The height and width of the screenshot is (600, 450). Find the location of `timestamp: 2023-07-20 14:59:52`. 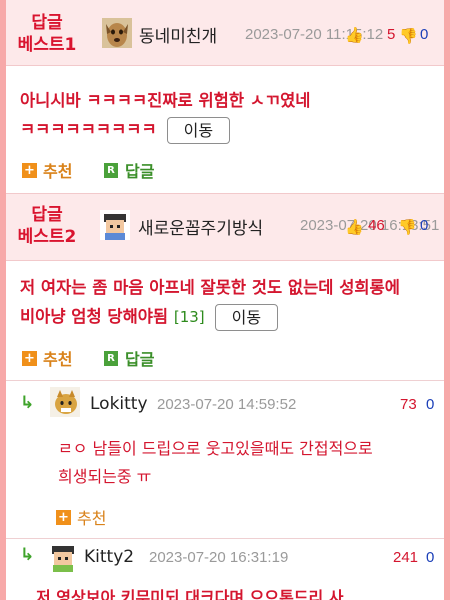

timestamp: 2023-07-20 14:59:52 is located at coordinates (227, 404).